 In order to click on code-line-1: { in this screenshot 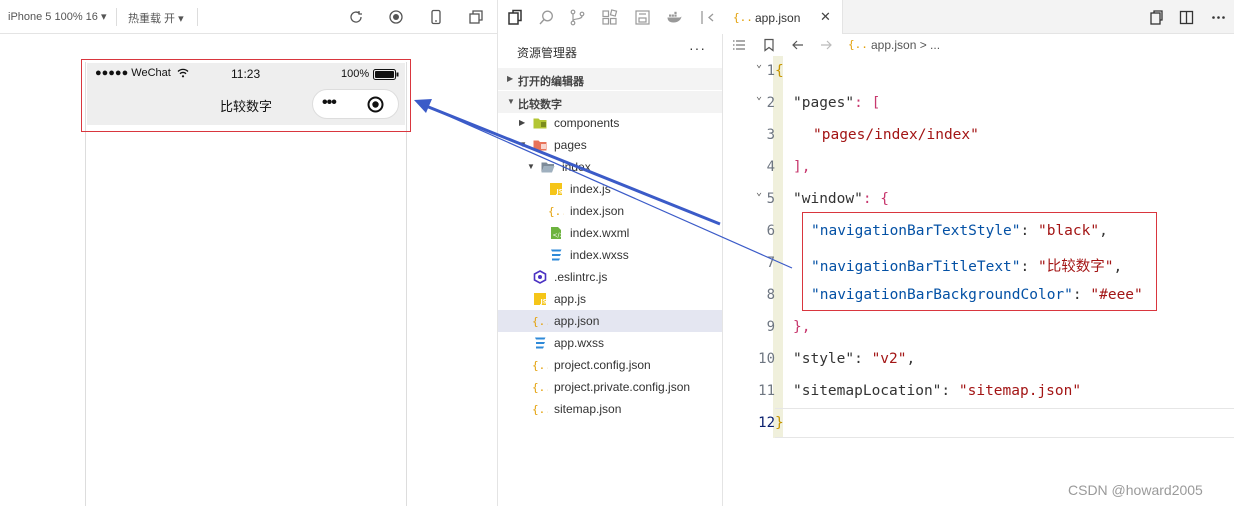, I will do `click(779, 71)`.